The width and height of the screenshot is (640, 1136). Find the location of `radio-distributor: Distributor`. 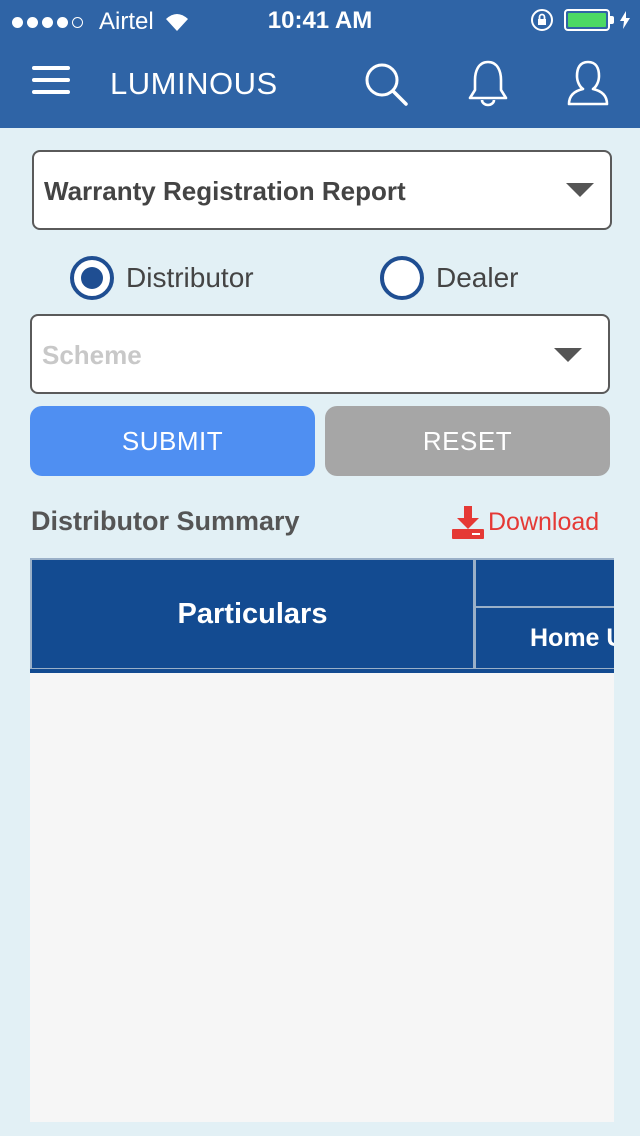

radio-distributor: Distributor is located at coordinates (162, 278).